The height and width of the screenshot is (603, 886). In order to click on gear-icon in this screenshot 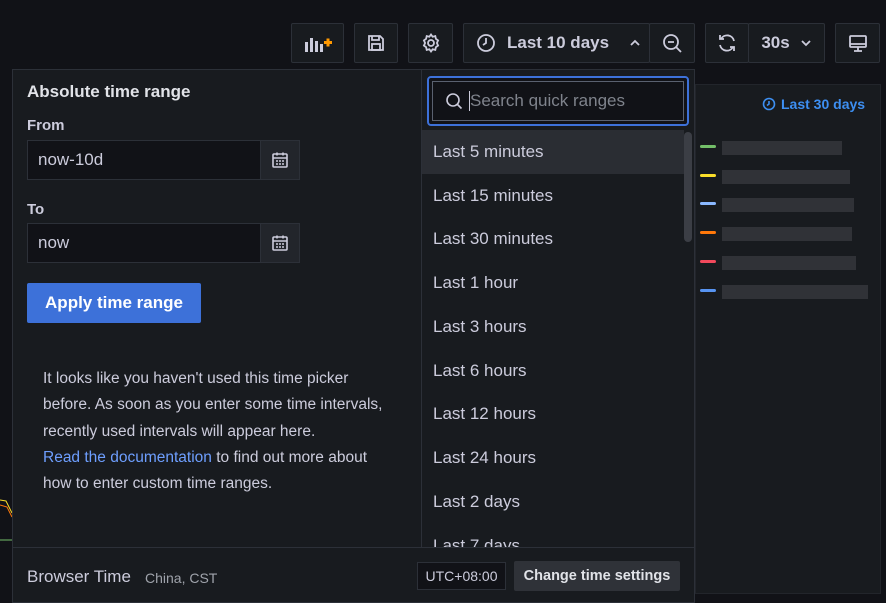, I will do `click(430, 43)`.